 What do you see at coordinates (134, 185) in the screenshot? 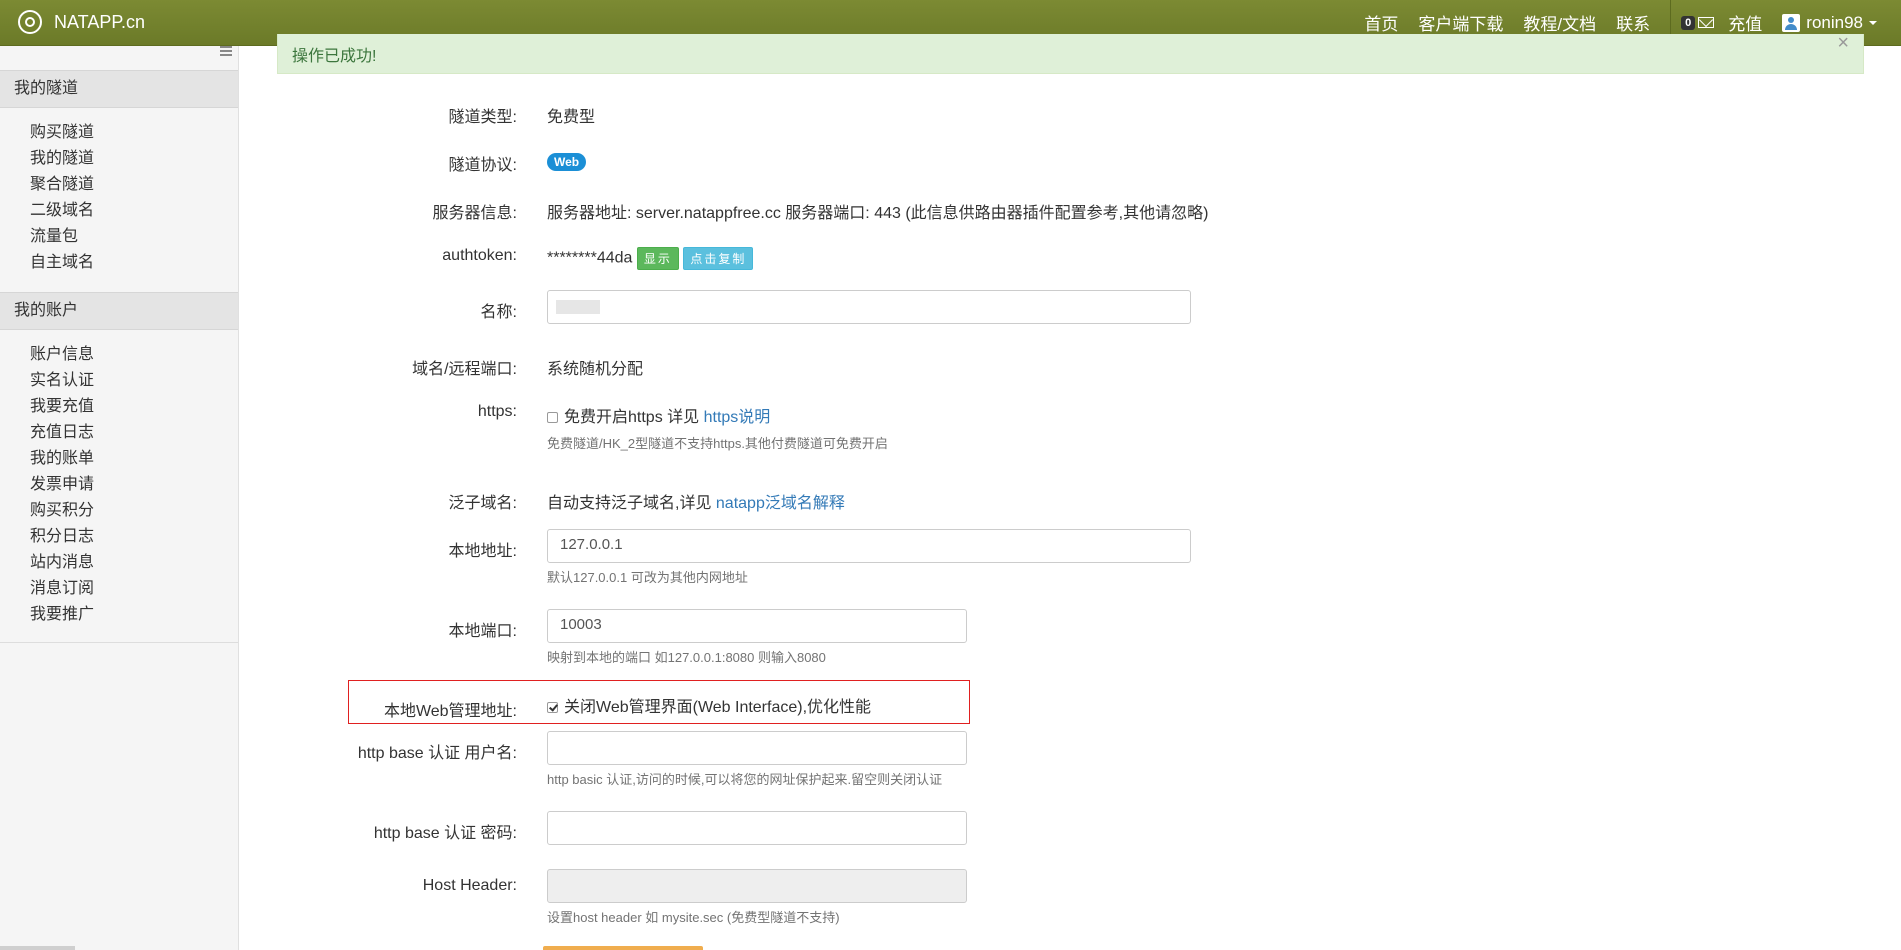
I see `sidebar-item-aggregate-tunnels: 聚合隧道` at bounding box center [134, 185].